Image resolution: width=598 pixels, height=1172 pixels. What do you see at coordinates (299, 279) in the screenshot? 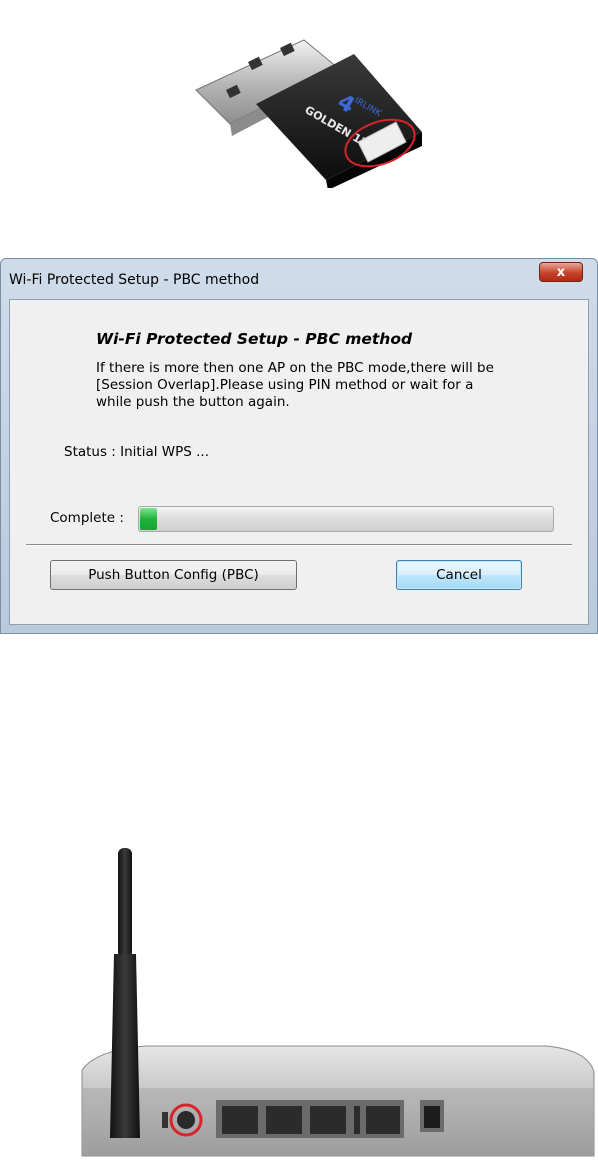
I see `title-bar: Wi-Fi Protected Setup - PBC method x` at bounding box center [299, 279].